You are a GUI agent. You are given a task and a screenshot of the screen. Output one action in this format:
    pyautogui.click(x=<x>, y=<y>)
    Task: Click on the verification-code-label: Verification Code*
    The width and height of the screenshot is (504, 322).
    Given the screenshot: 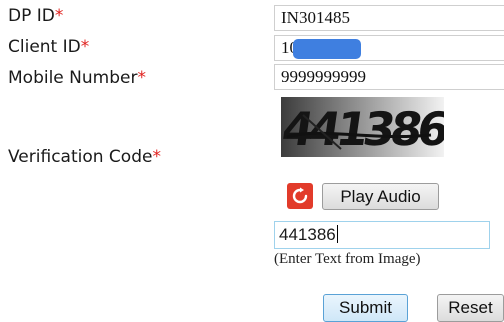 What is the action you would take?
    pyautogui.click(x=84, y=157)
    